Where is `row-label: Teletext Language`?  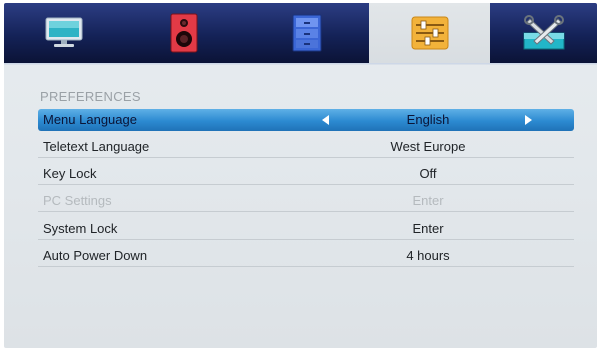
row-label: Teletext Language is located at coordinates (96, 146).